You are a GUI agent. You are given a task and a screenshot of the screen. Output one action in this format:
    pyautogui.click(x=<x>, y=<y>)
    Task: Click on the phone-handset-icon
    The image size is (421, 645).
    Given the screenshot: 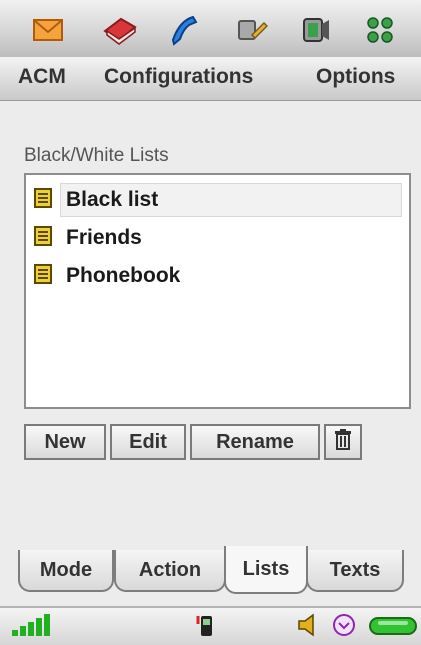 What is the action you would take?
    pyautogui.click(x=183, y=30)
    